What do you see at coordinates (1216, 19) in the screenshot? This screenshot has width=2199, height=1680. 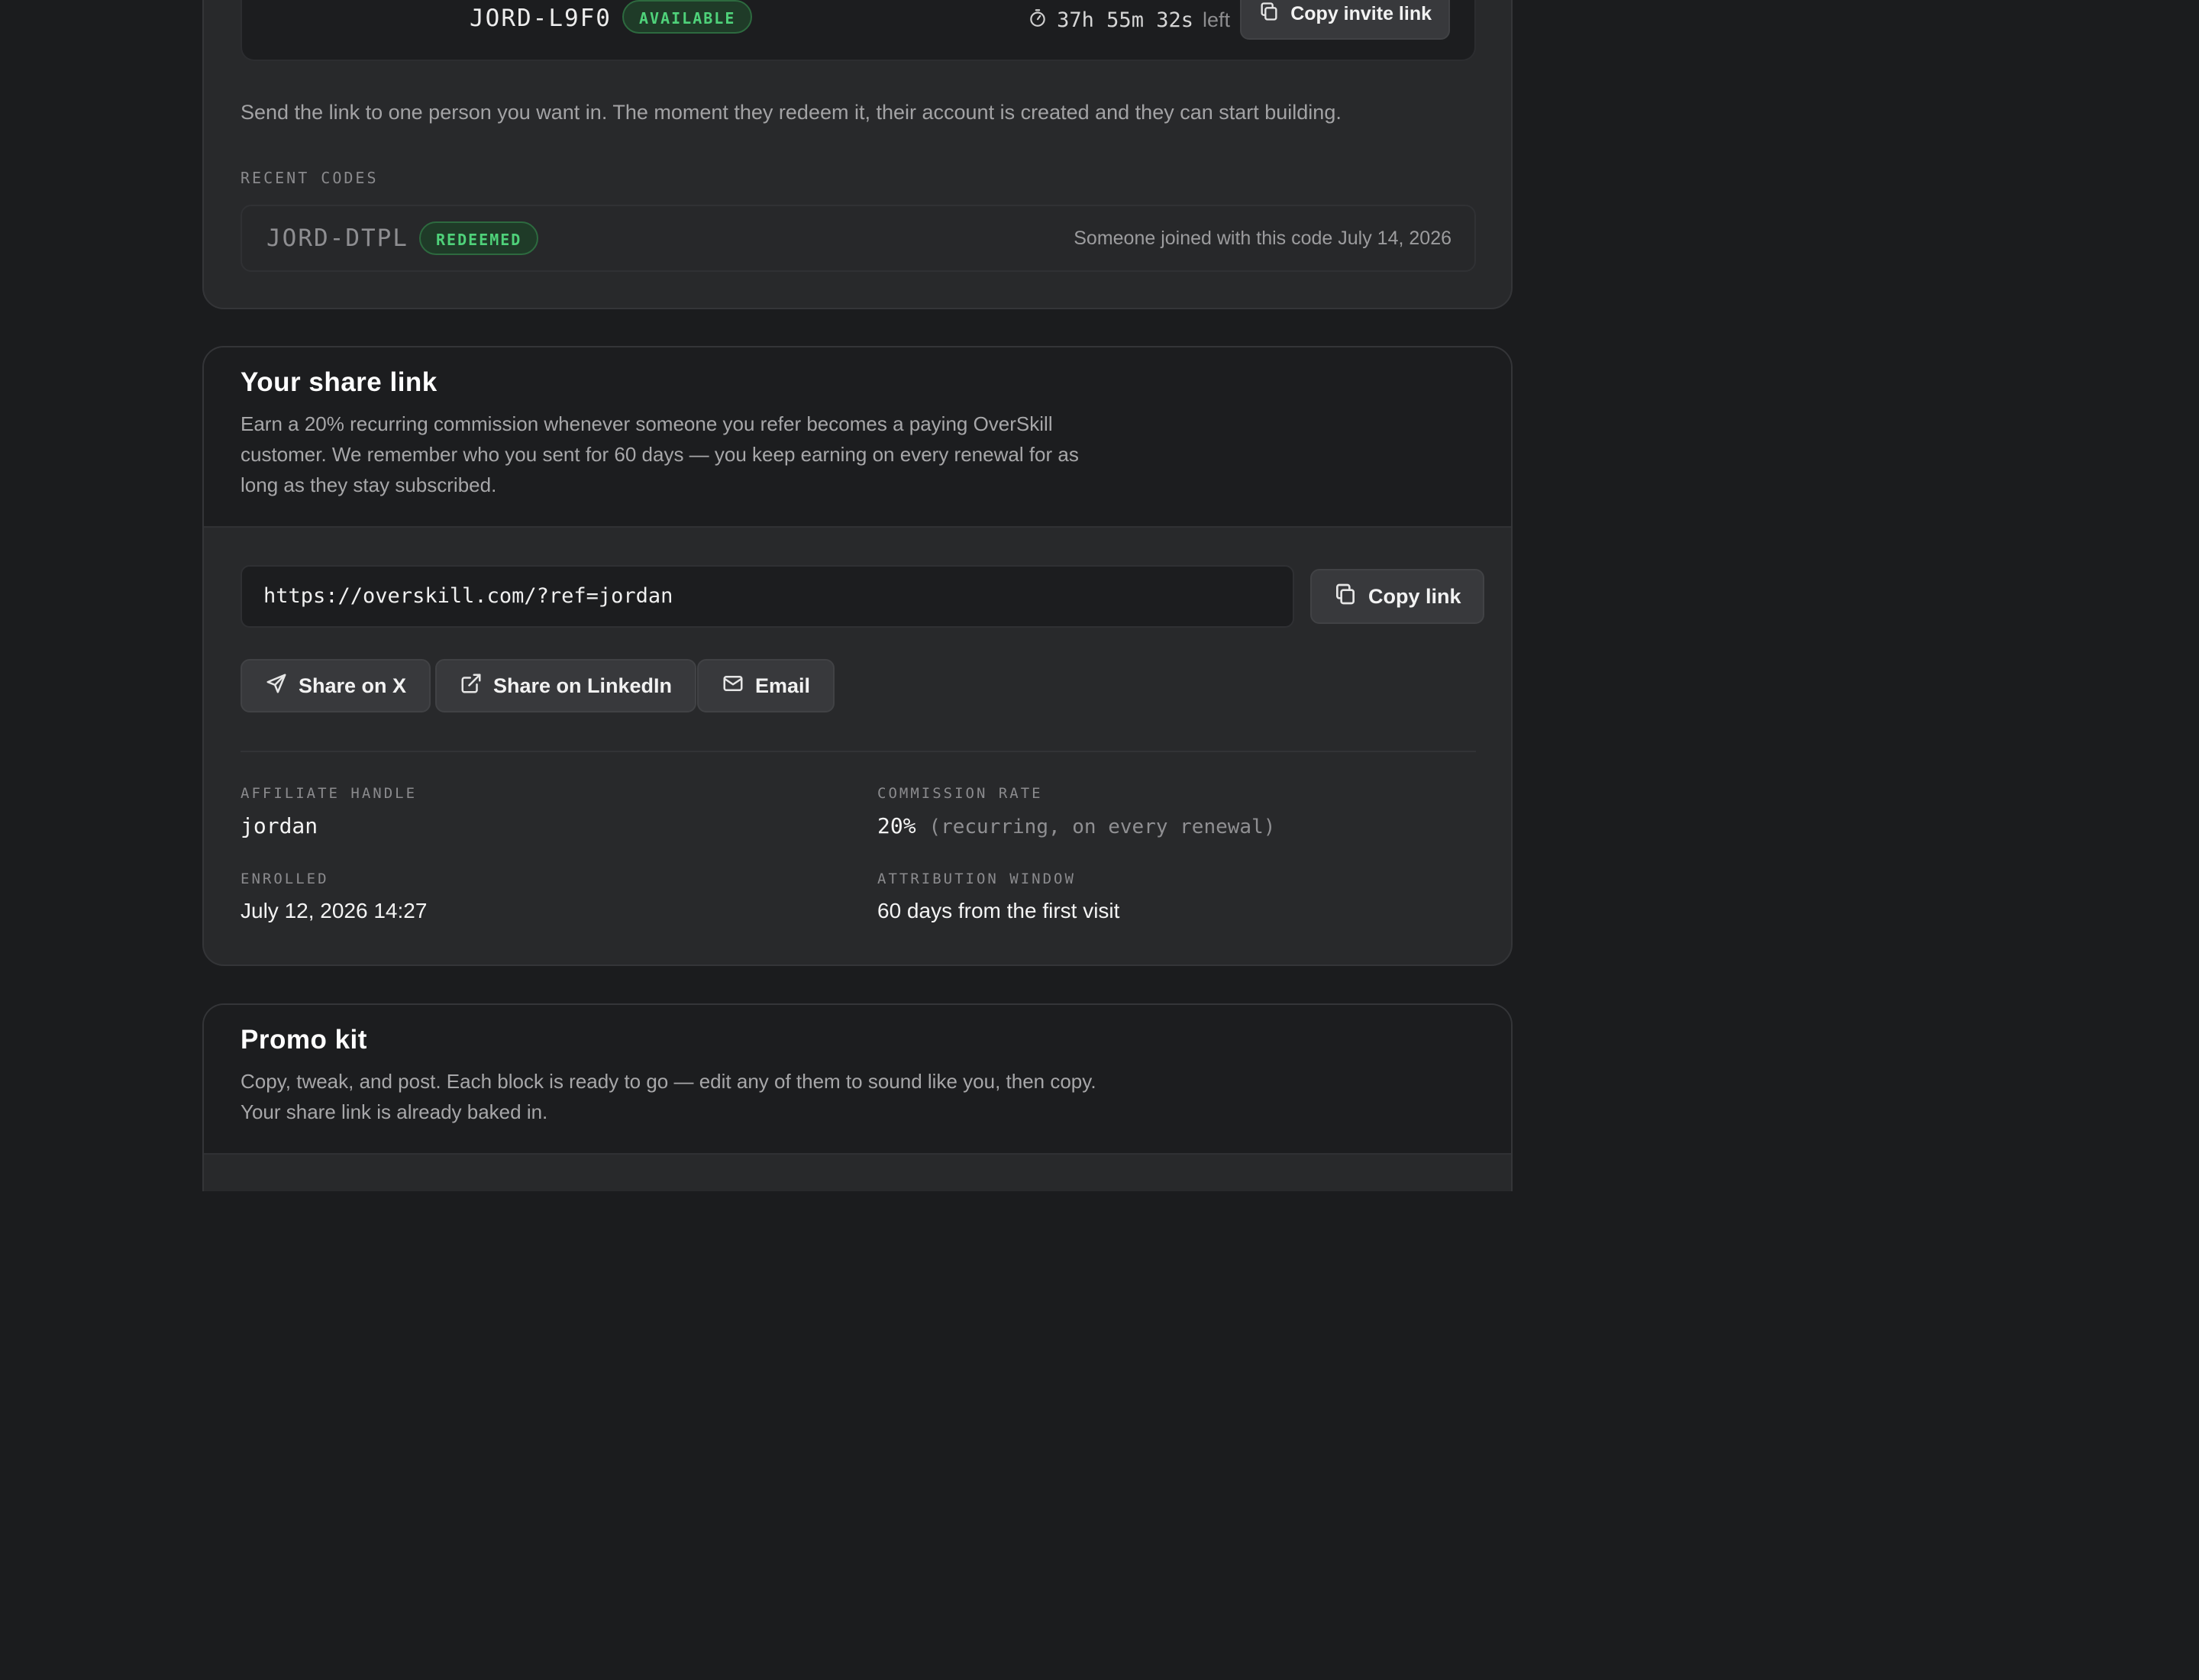 I see `timer-suffix: left` at bounding box center [1216, 19].